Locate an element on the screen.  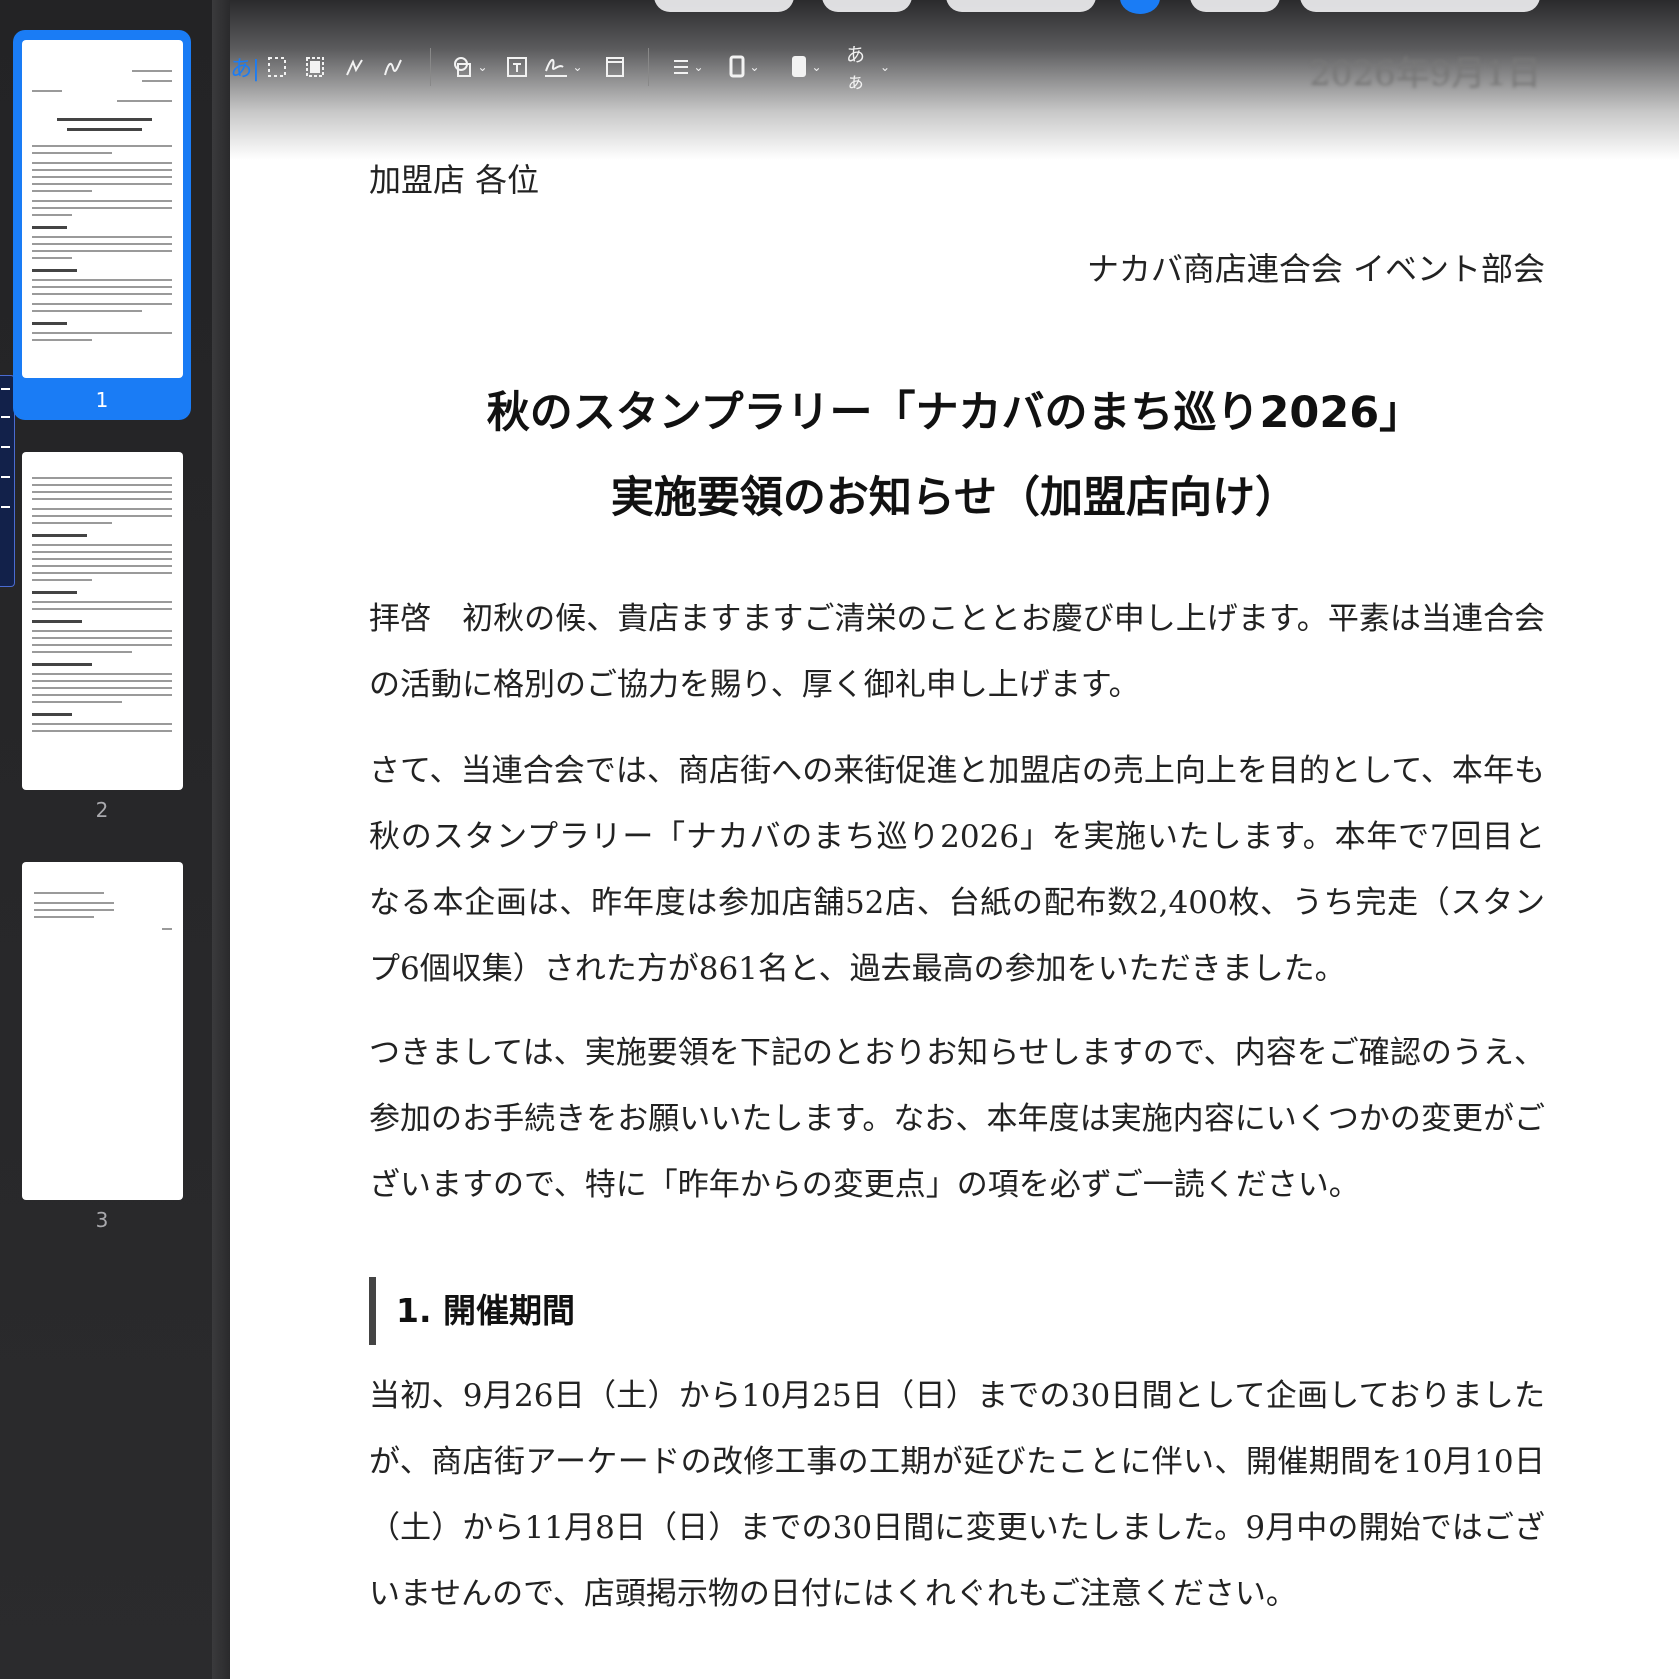
rect-select-icon is located at coordinates (277, 67).